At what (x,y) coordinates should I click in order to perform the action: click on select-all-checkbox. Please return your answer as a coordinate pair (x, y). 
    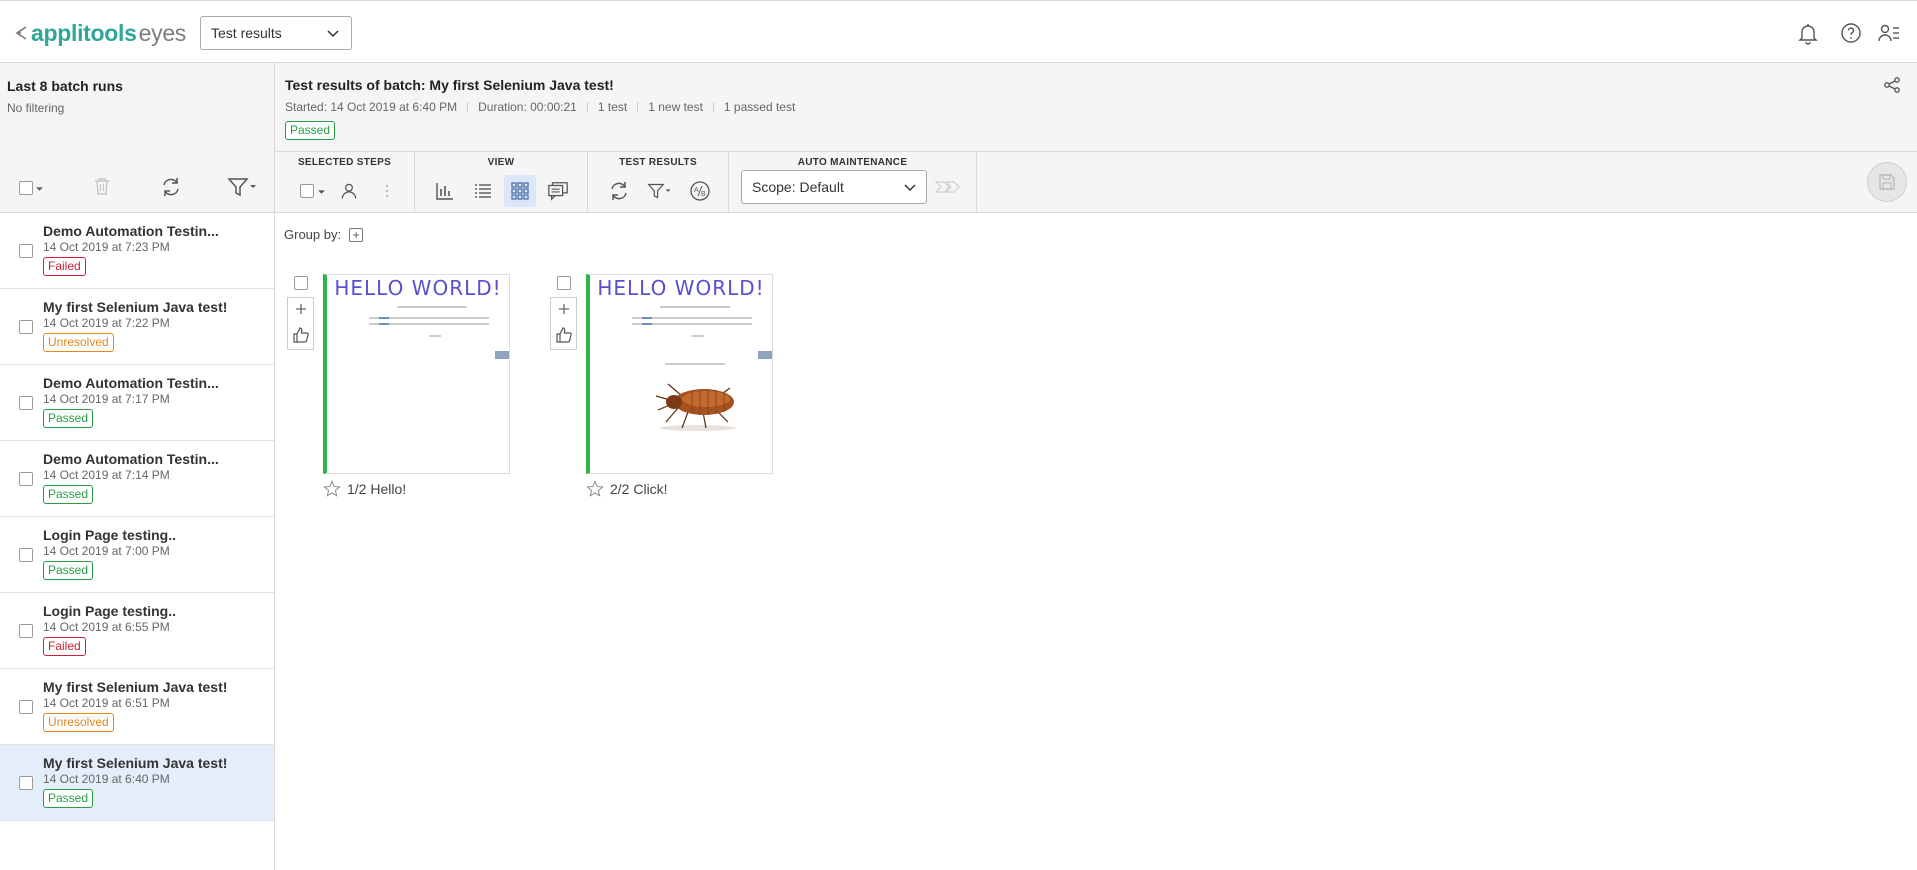
    Looking at the image, I should click on (26, 188).